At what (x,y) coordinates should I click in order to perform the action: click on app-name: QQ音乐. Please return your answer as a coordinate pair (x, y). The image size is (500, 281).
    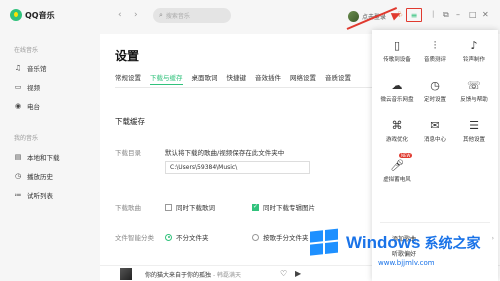
    Looking at the image, I should click on (40, 15).